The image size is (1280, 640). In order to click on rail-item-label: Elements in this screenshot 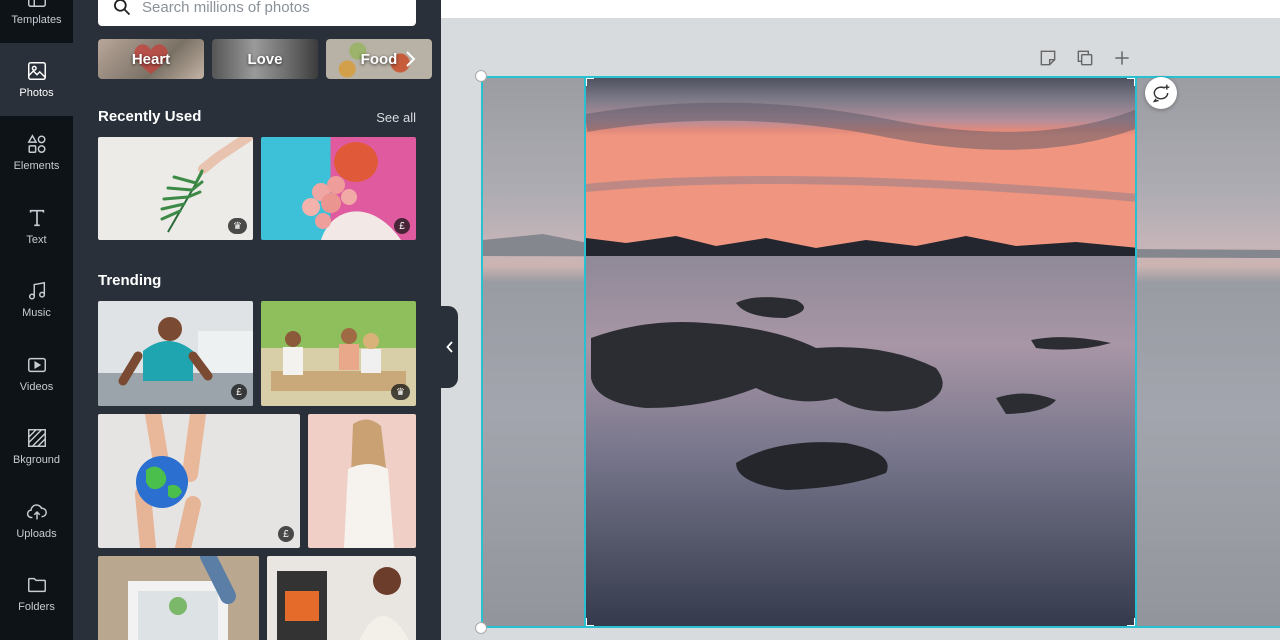, I will do `click(36, 166)`.